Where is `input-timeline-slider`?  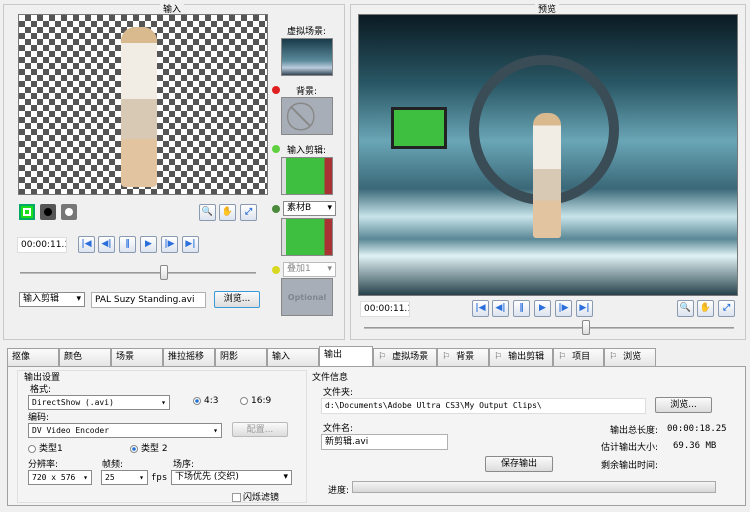 input-timeline-slider is located at coordinates (138, 273).